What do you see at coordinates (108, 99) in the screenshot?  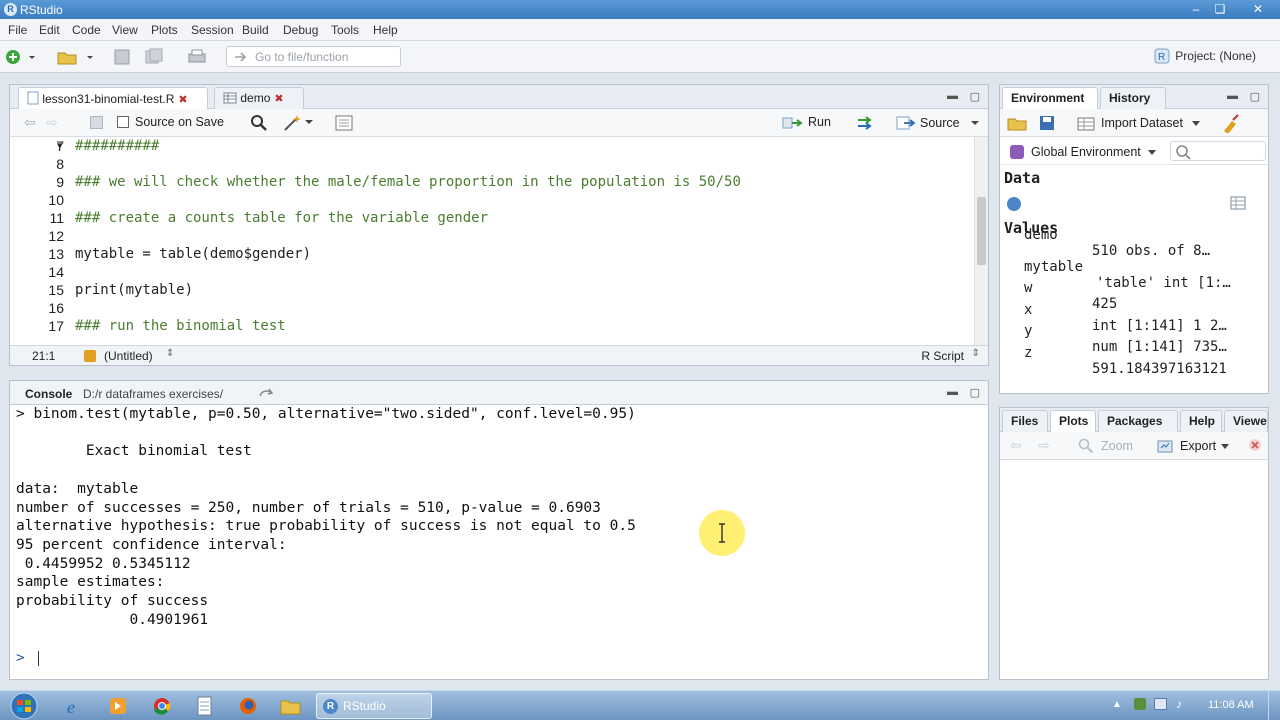 I see `tab-lesson31-label: lesson31-binomial-test.R` at bounding box center [108, 99].